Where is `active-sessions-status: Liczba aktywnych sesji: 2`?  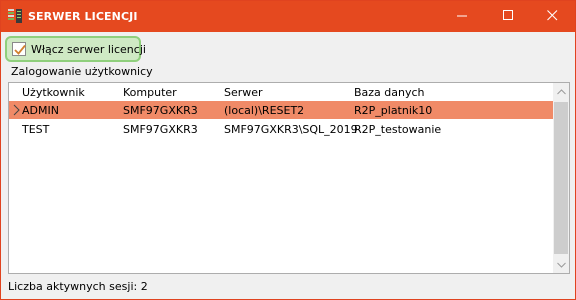 active-sessions-status: Liczba aktywnych sesji: 2 is located at coordinates (78, 286).